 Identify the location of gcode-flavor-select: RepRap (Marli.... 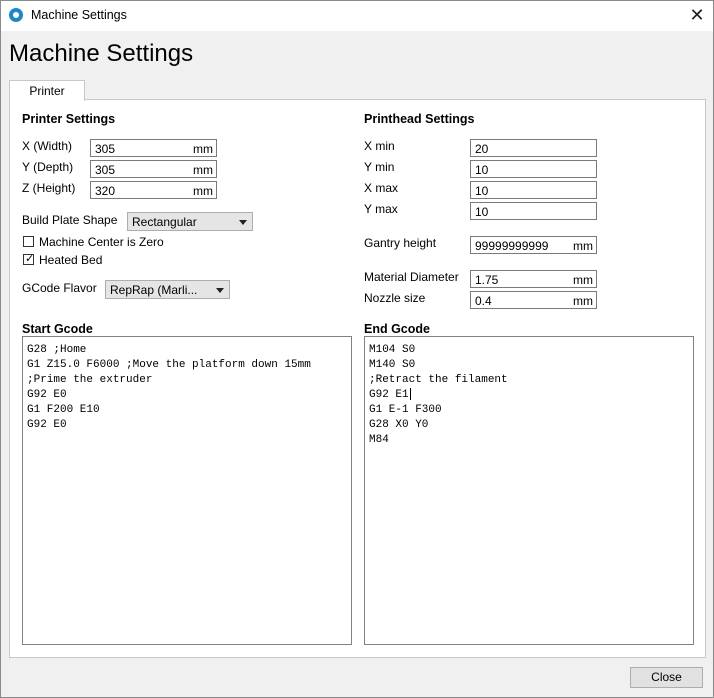
(167, 289).